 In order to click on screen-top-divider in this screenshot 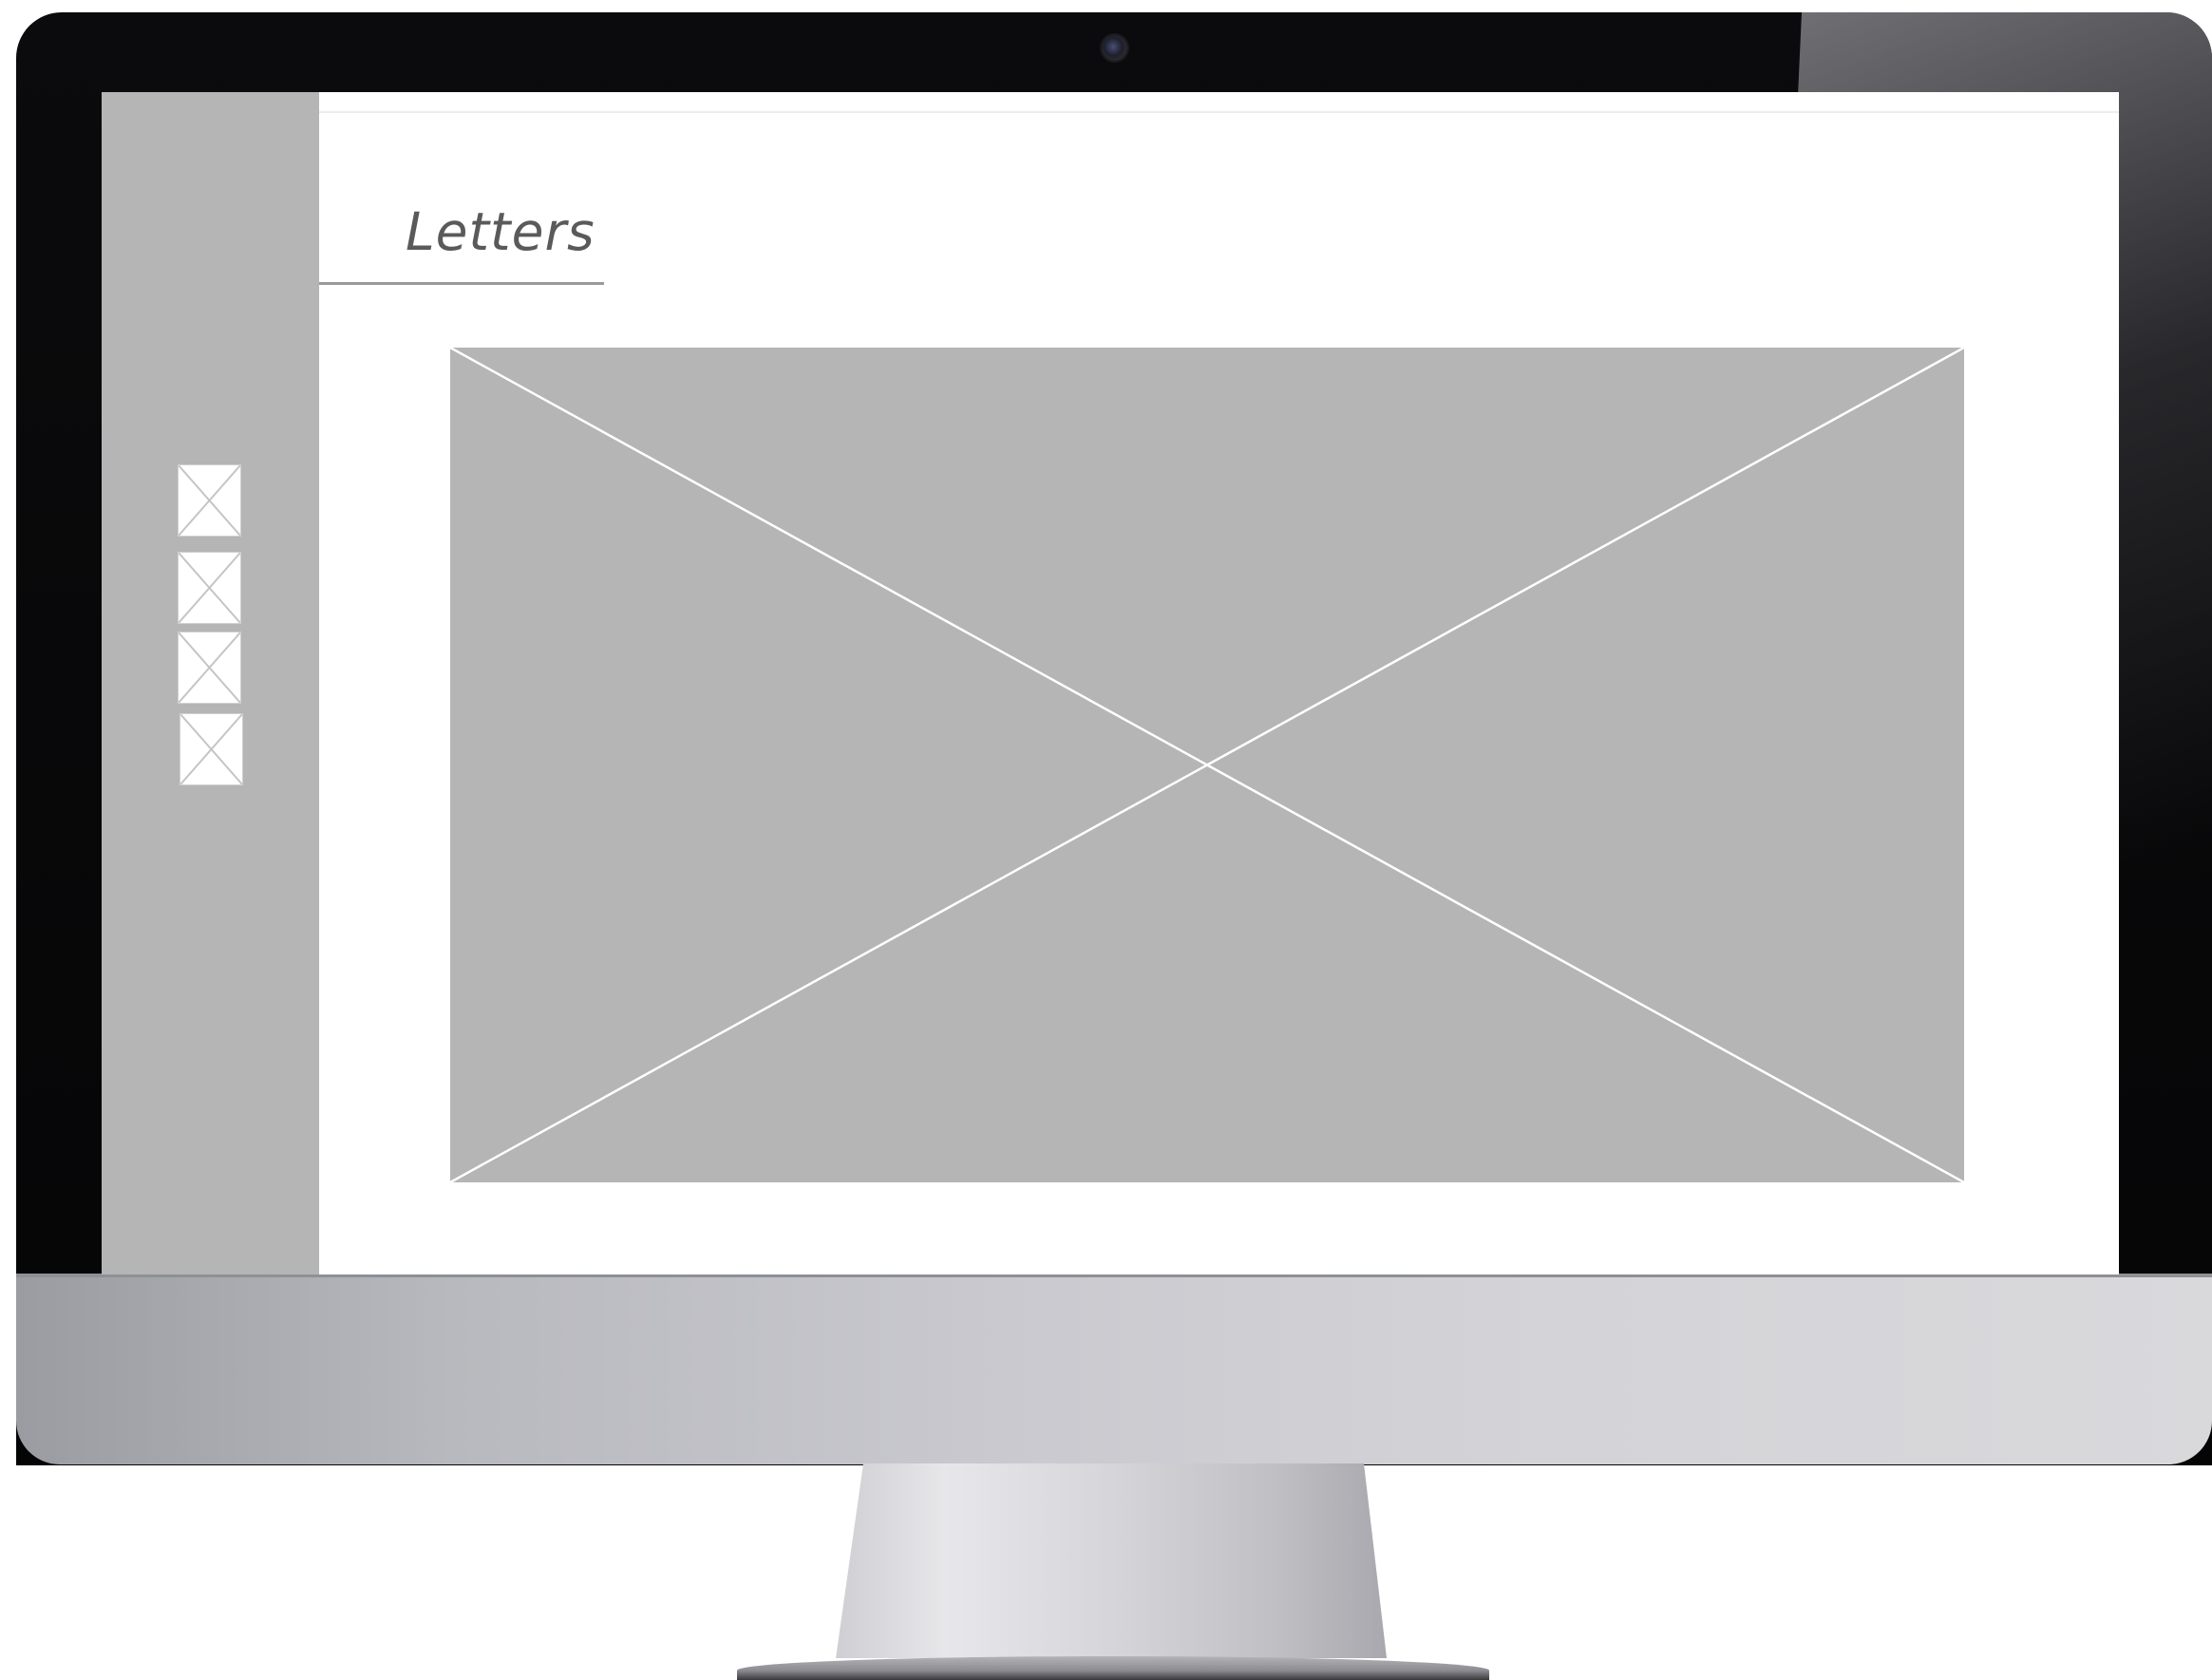, I will do `click(1110, 112)`.